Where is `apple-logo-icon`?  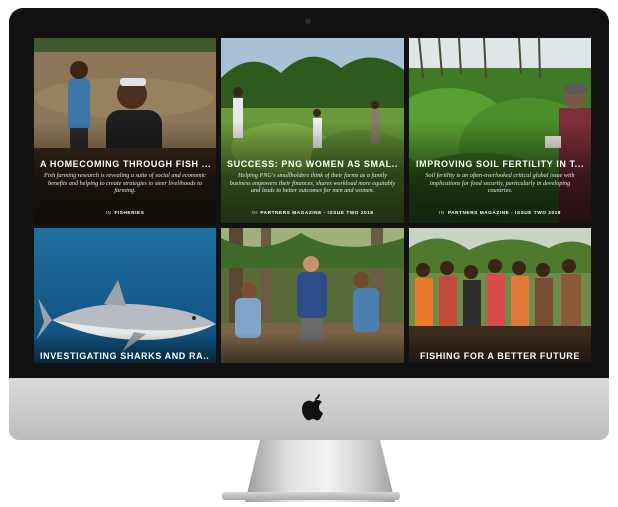 apple-logo-icon is located at coordinates (312, 407).